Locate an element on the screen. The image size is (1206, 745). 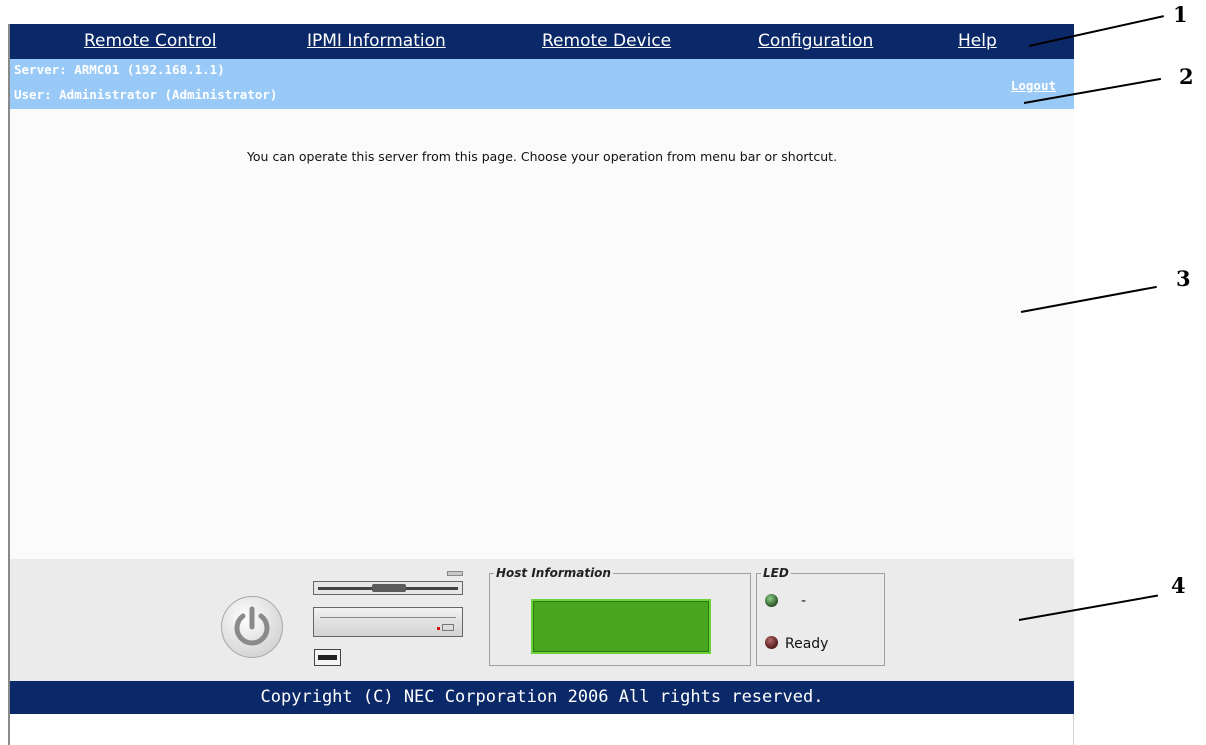
led-group: LED - Ready is located at coordinates (820, 616).